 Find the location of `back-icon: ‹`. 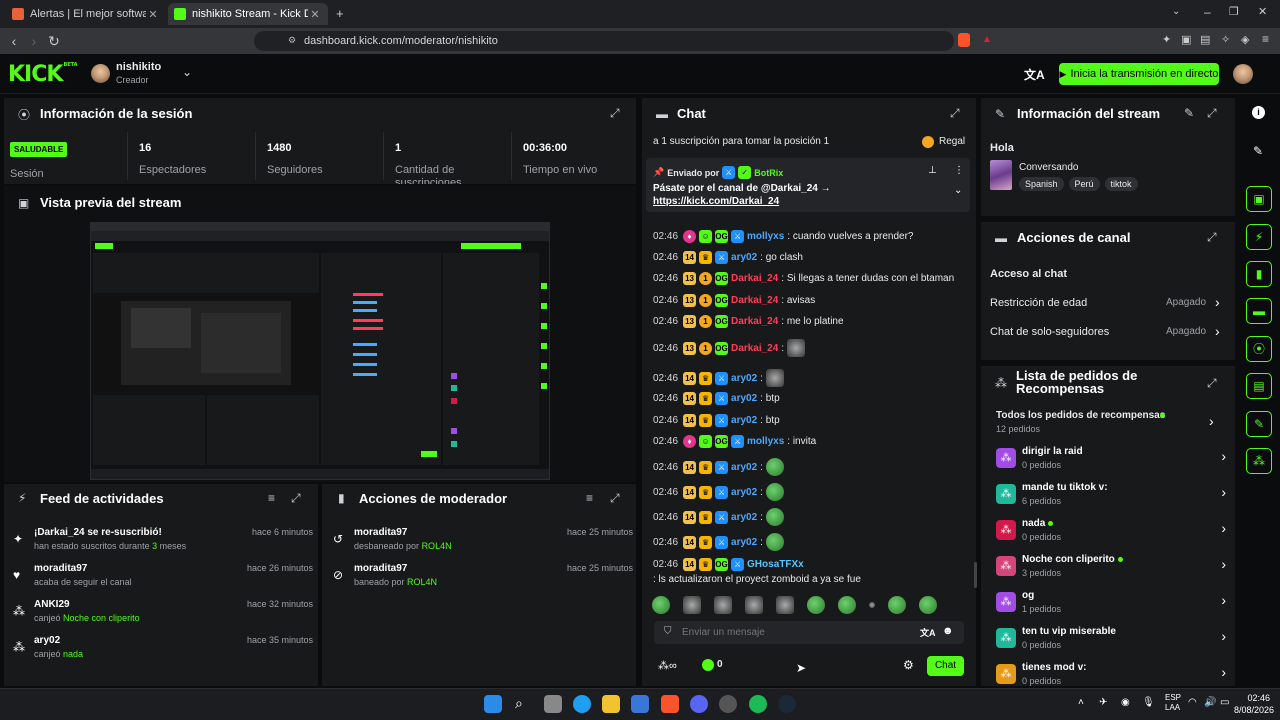

back-icon: ‹ is located at coordinates (14, 41).